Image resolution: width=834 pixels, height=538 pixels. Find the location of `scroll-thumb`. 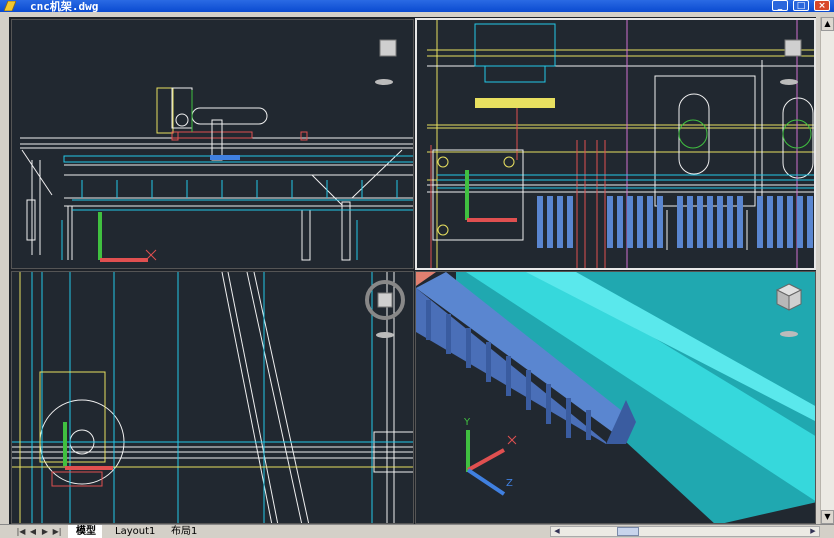

scroll-thumb is located at coordinates (628, 531).